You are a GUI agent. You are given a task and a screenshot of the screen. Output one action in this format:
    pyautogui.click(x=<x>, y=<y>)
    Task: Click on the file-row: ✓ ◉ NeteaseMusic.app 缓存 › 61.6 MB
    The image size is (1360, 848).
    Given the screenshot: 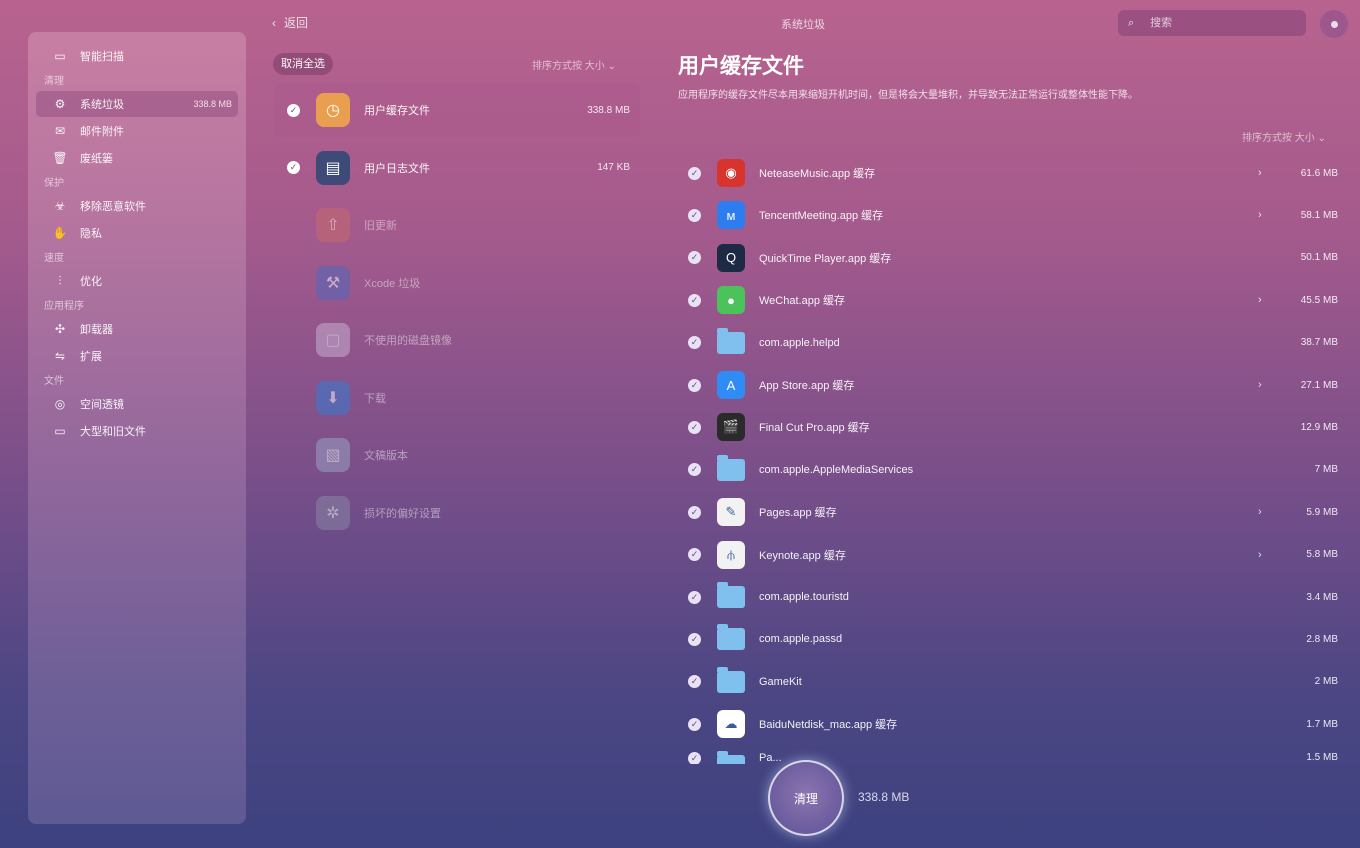 What is the action you would take?
    pyautogui.click(x=1011, y=173)
    